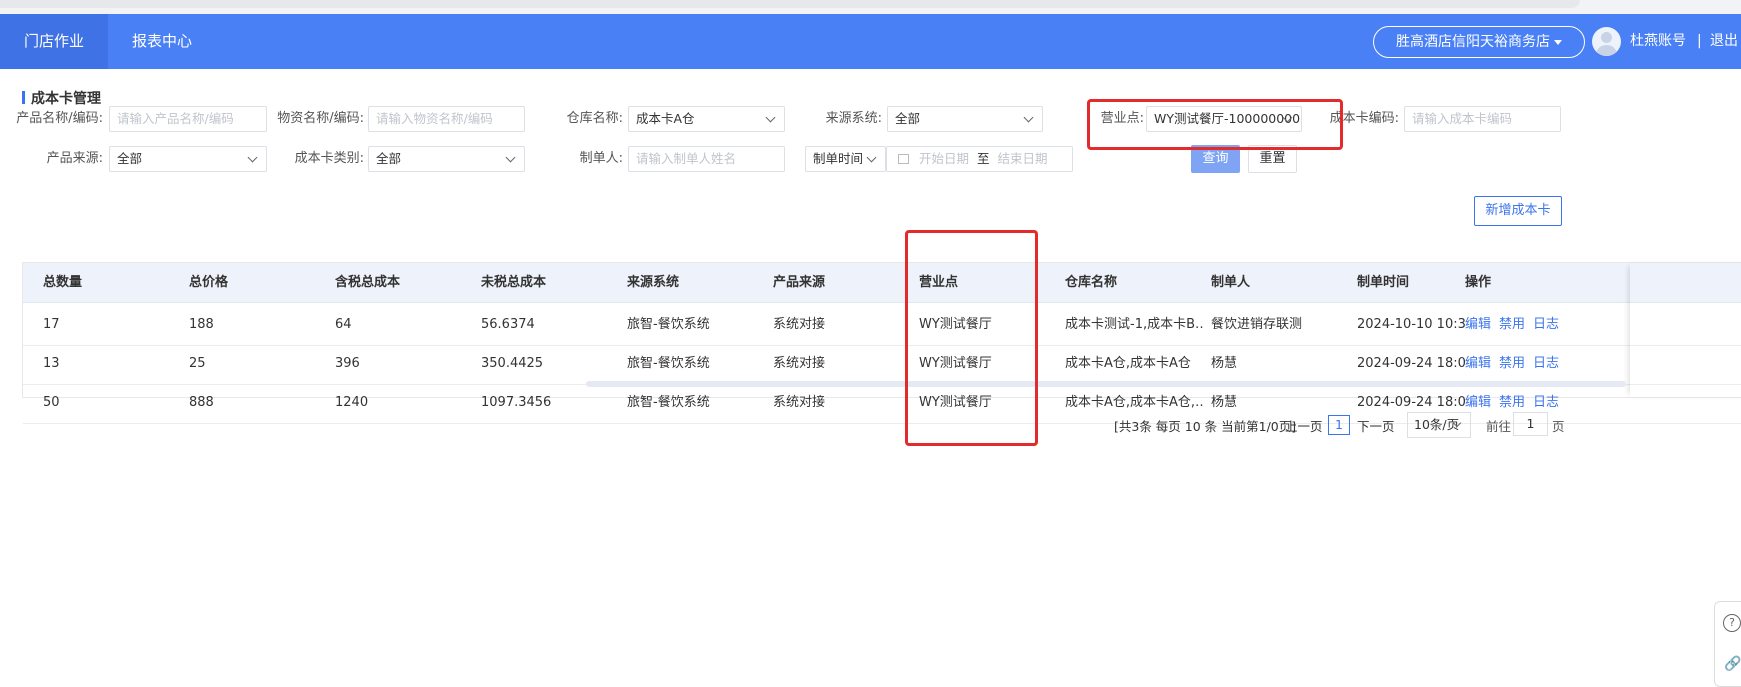 This screenshot has width=1741, height=687. What do you see at coordinates (1215, 124) in the screenshot?
I see `outlet-filter-highlight` at bounding box center [1215, 124].